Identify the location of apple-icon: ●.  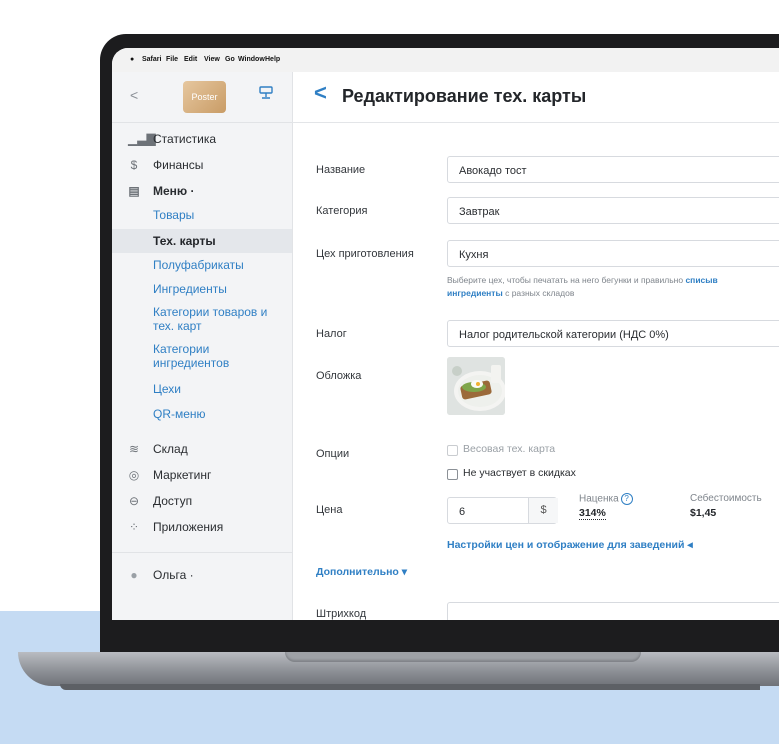
(132, 59).